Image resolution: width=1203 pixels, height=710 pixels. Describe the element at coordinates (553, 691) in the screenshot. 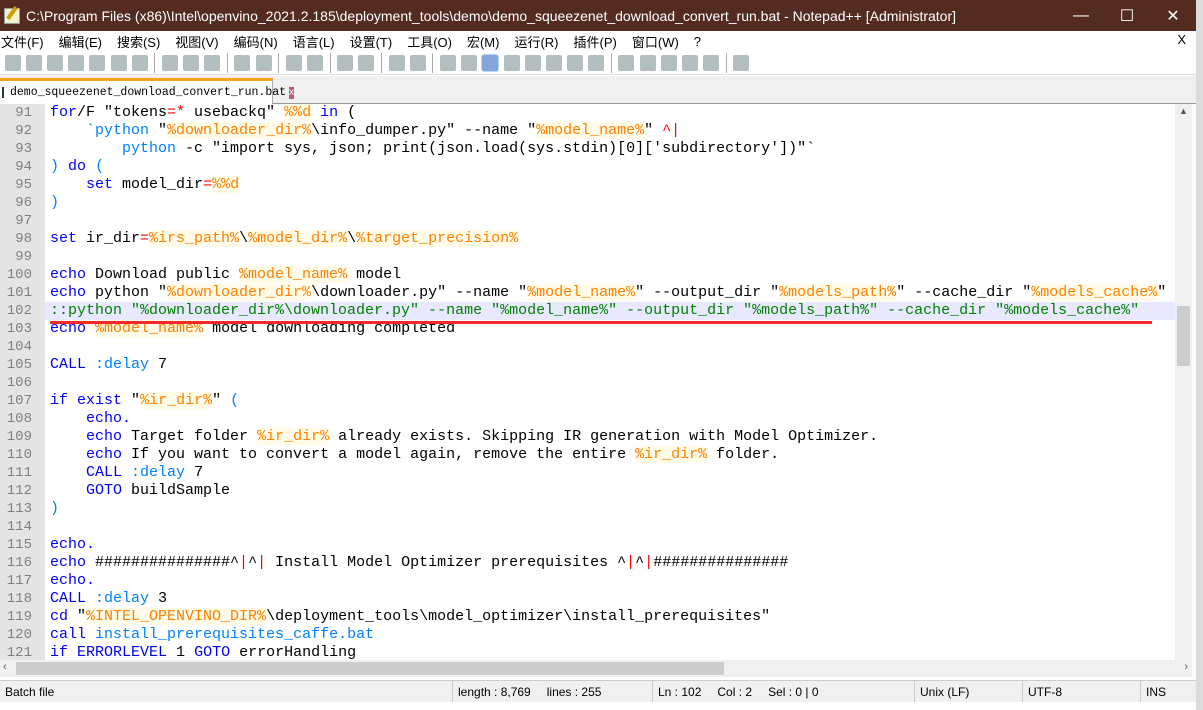

I see `status-doc-info: length : 8,769 lines : 255` at that location.